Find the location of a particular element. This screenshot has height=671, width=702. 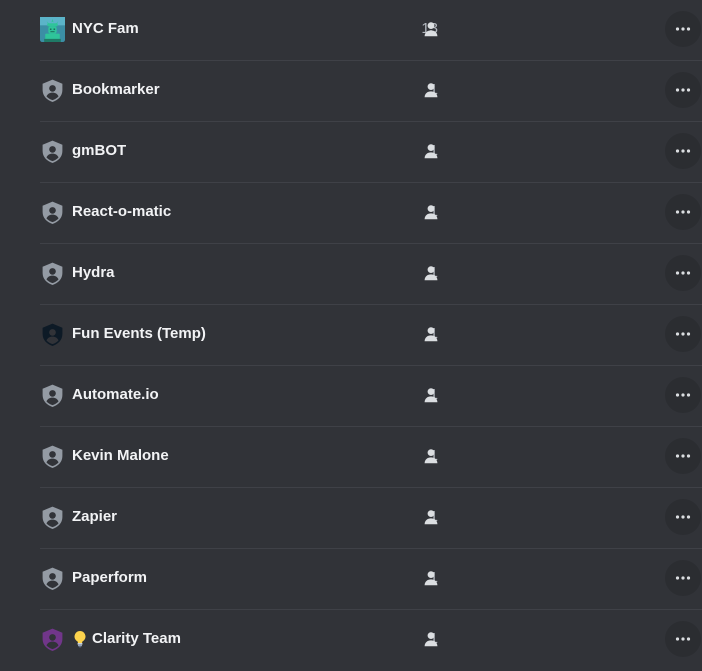

role-name-text: NYC Fam is located at coordinates (105, 28).